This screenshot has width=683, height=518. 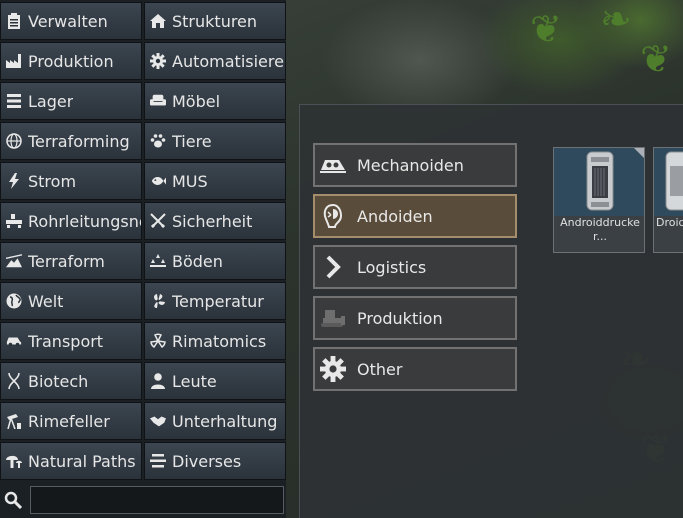 I want to click on category-label: Produktion, so click(x=71, y=61).